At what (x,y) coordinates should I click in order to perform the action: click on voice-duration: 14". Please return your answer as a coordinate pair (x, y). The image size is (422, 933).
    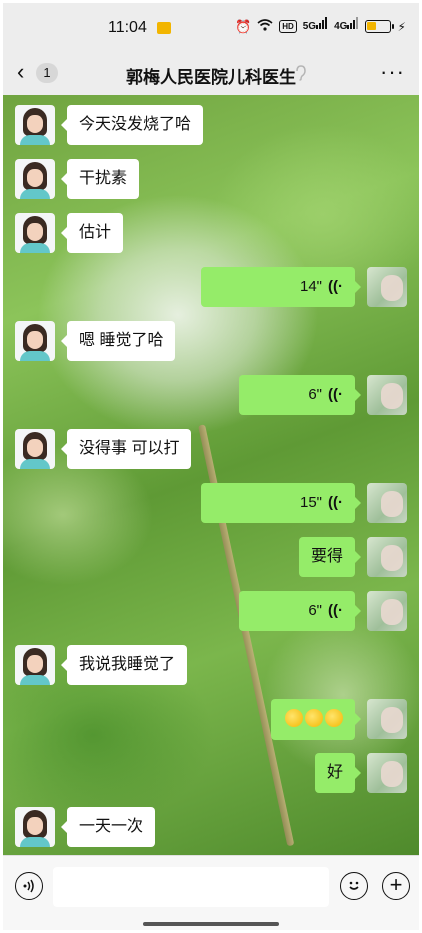
    Looking at the image, I should click on (310, 286).